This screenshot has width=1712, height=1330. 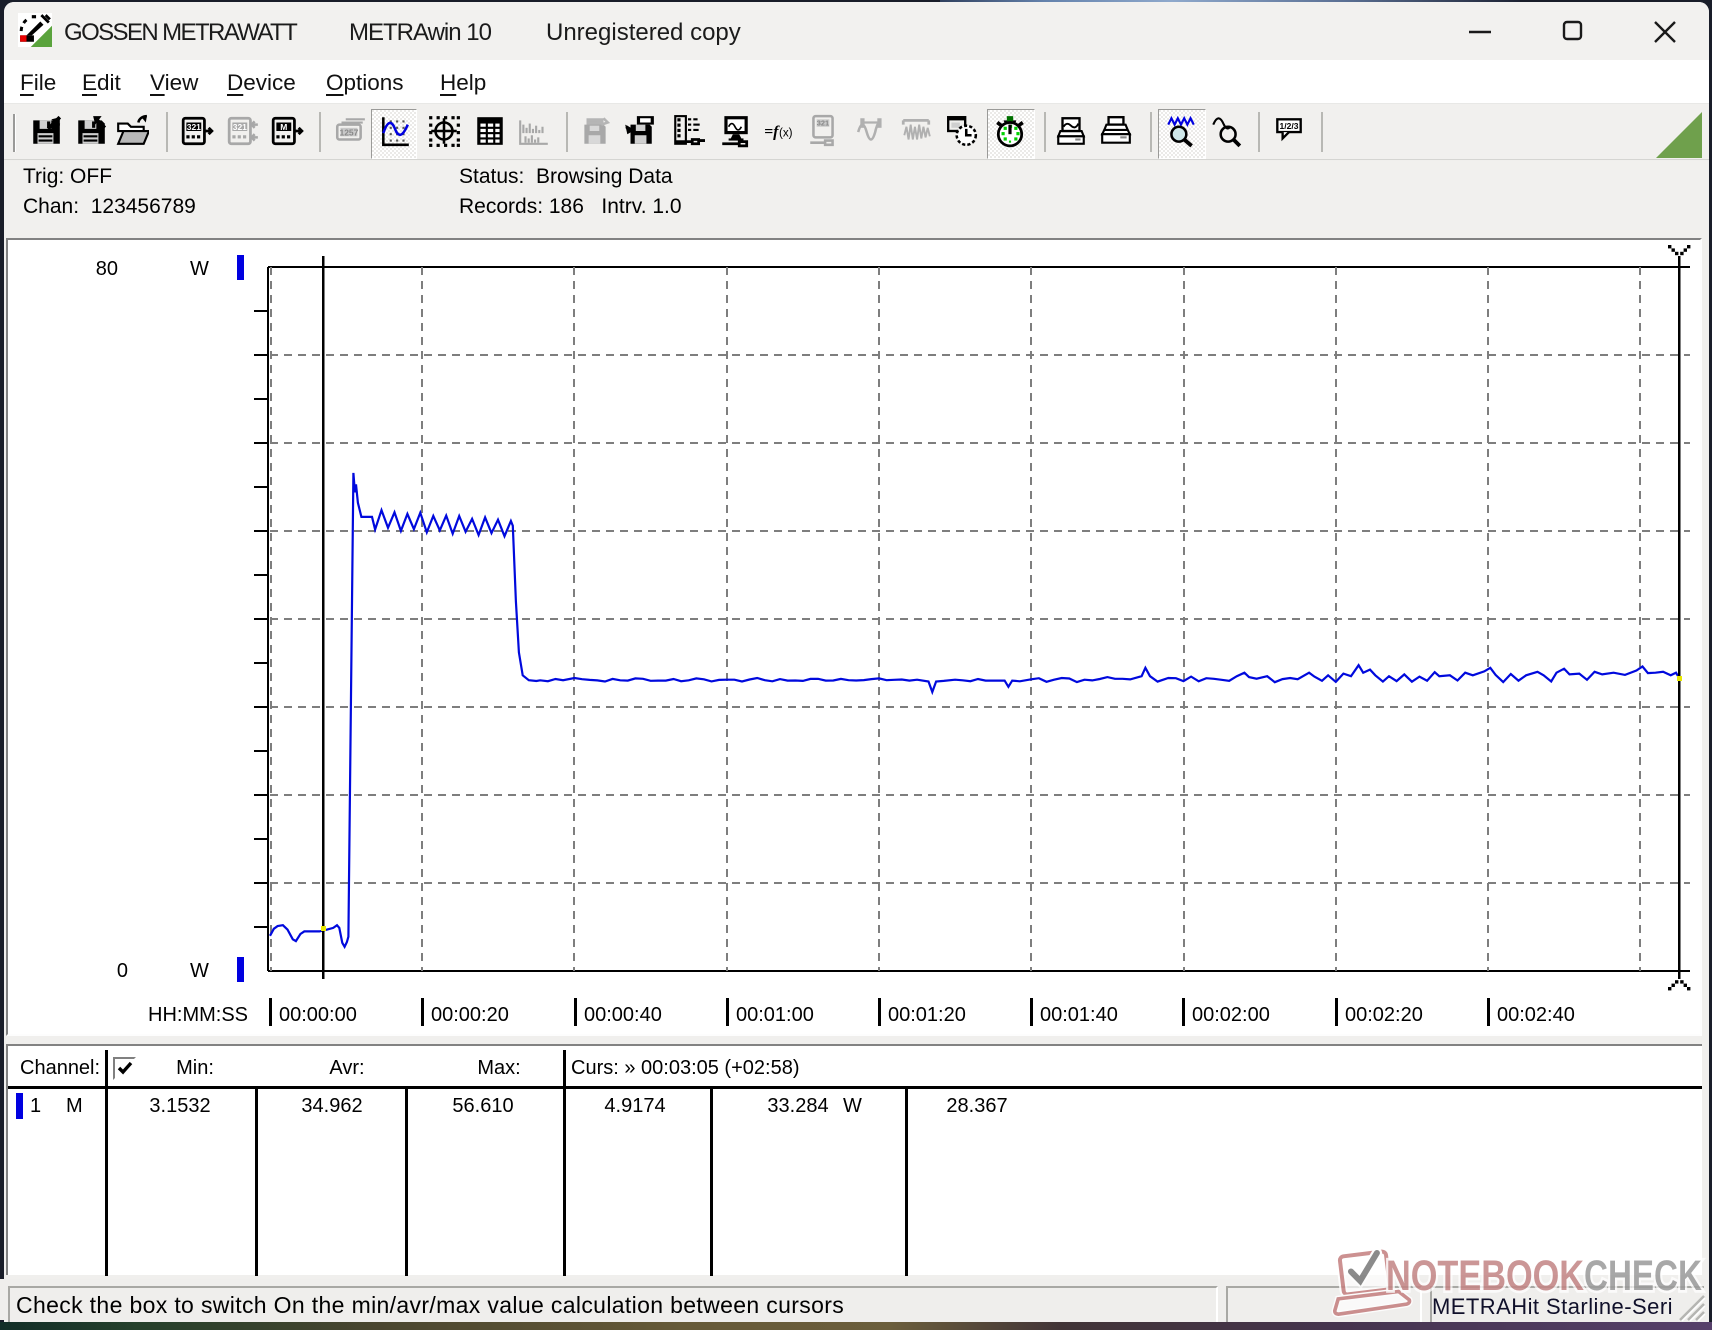 I want to click on svg-text: 00:00:00, so click(x=318, y=1015).